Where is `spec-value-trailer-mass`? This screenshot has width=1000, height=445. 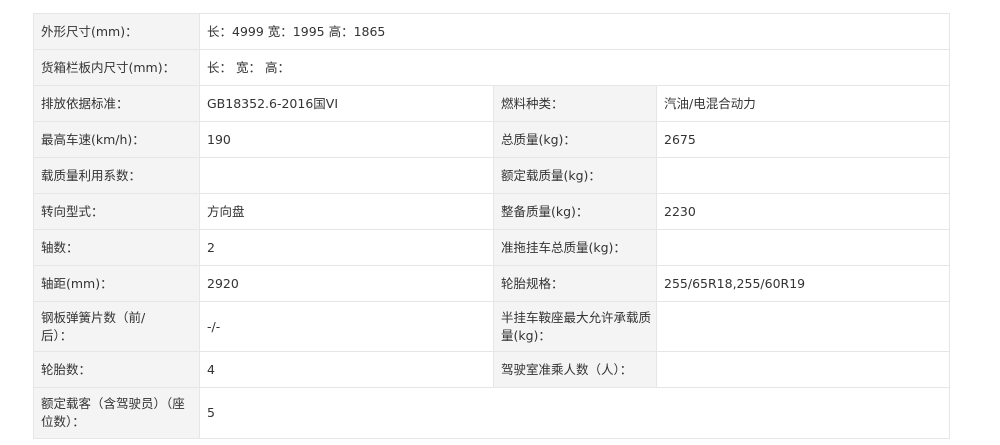 spec-value-trailer-mass is located at coordinates (803, 247).